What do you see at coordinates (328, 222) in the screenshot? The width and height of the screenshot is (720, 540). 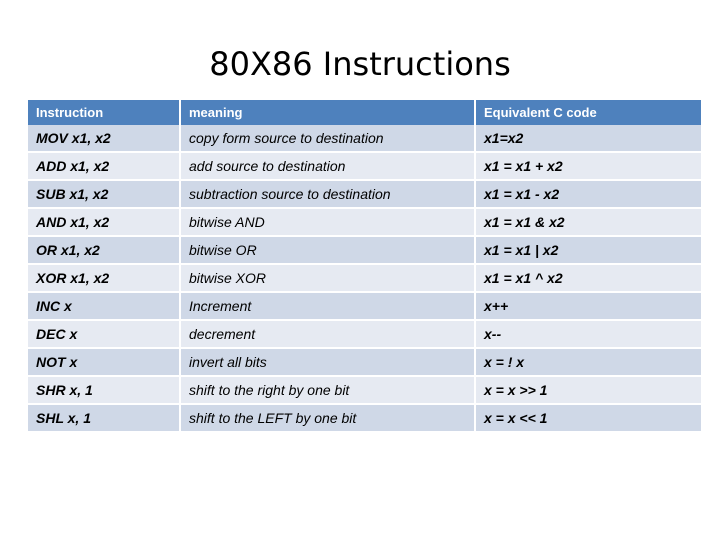 I see `cell-meaning: bitwise AND` at bounding box center [328, 222].